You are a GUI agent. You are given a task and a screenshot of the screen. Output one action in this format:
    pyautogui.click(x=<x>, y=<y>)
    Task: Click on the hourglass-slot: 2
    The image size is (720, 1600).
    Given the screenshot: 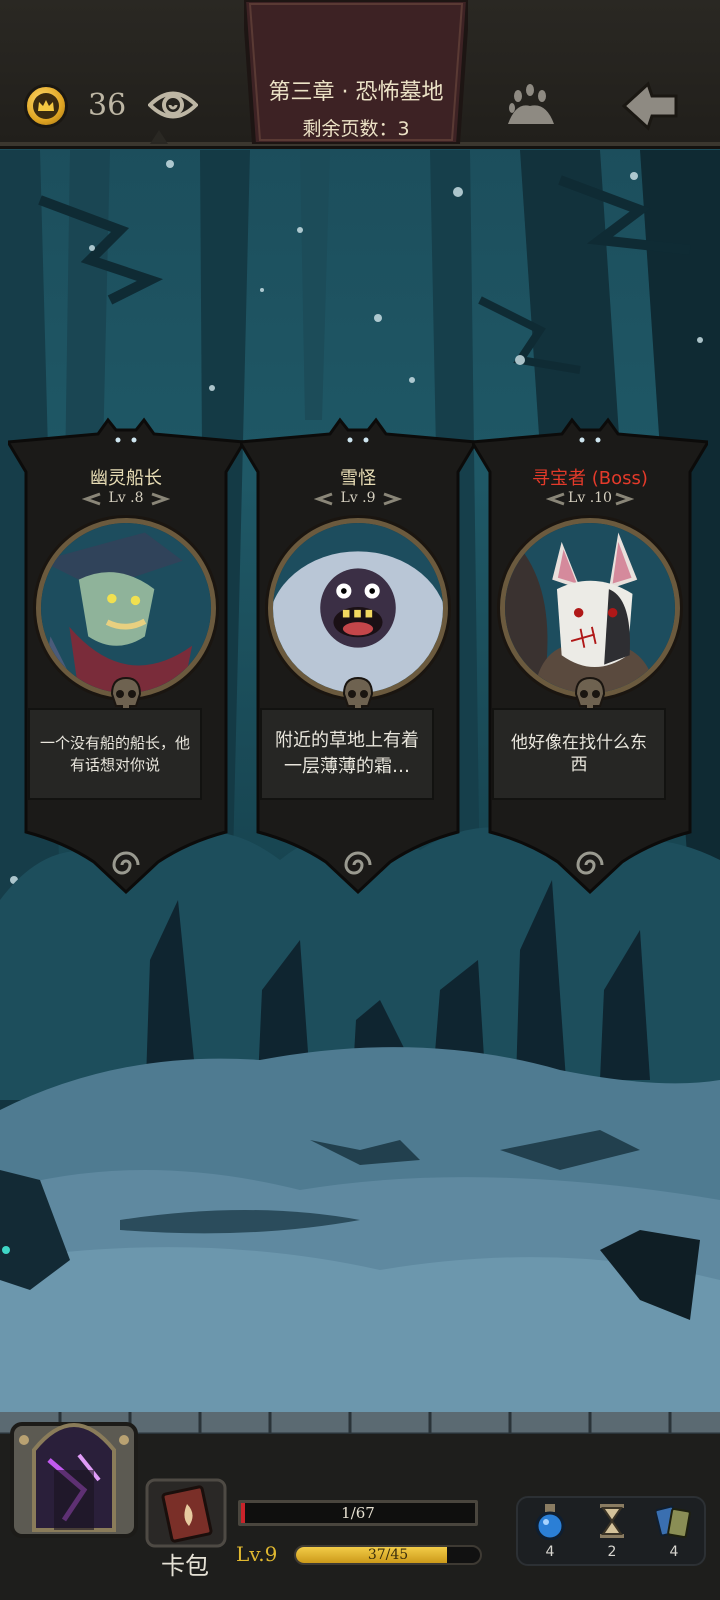 What is the action you would take?
    pyautogui.click(x=612, y=1533)
    